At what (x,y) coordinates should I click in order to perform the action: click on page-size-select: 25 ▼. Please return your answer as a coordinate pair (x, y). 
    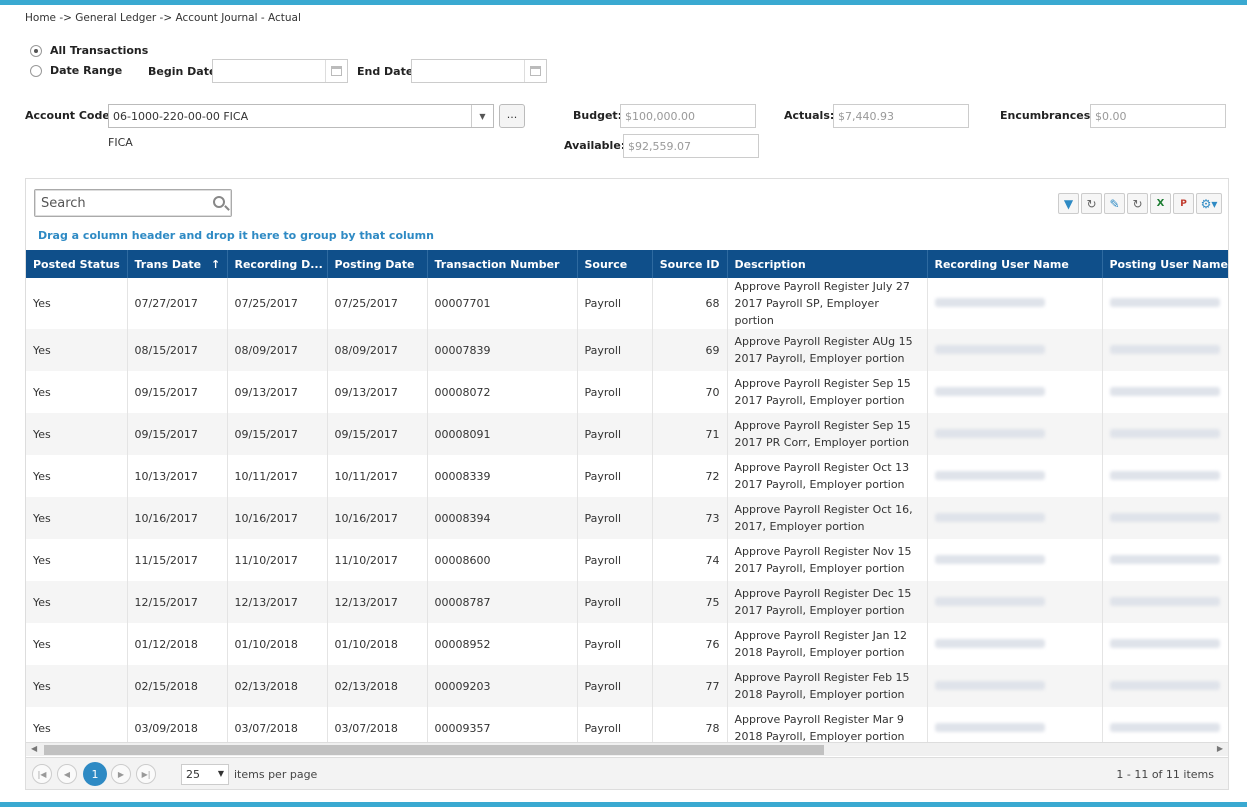
    Looking at the image, I should click on (205, 774).